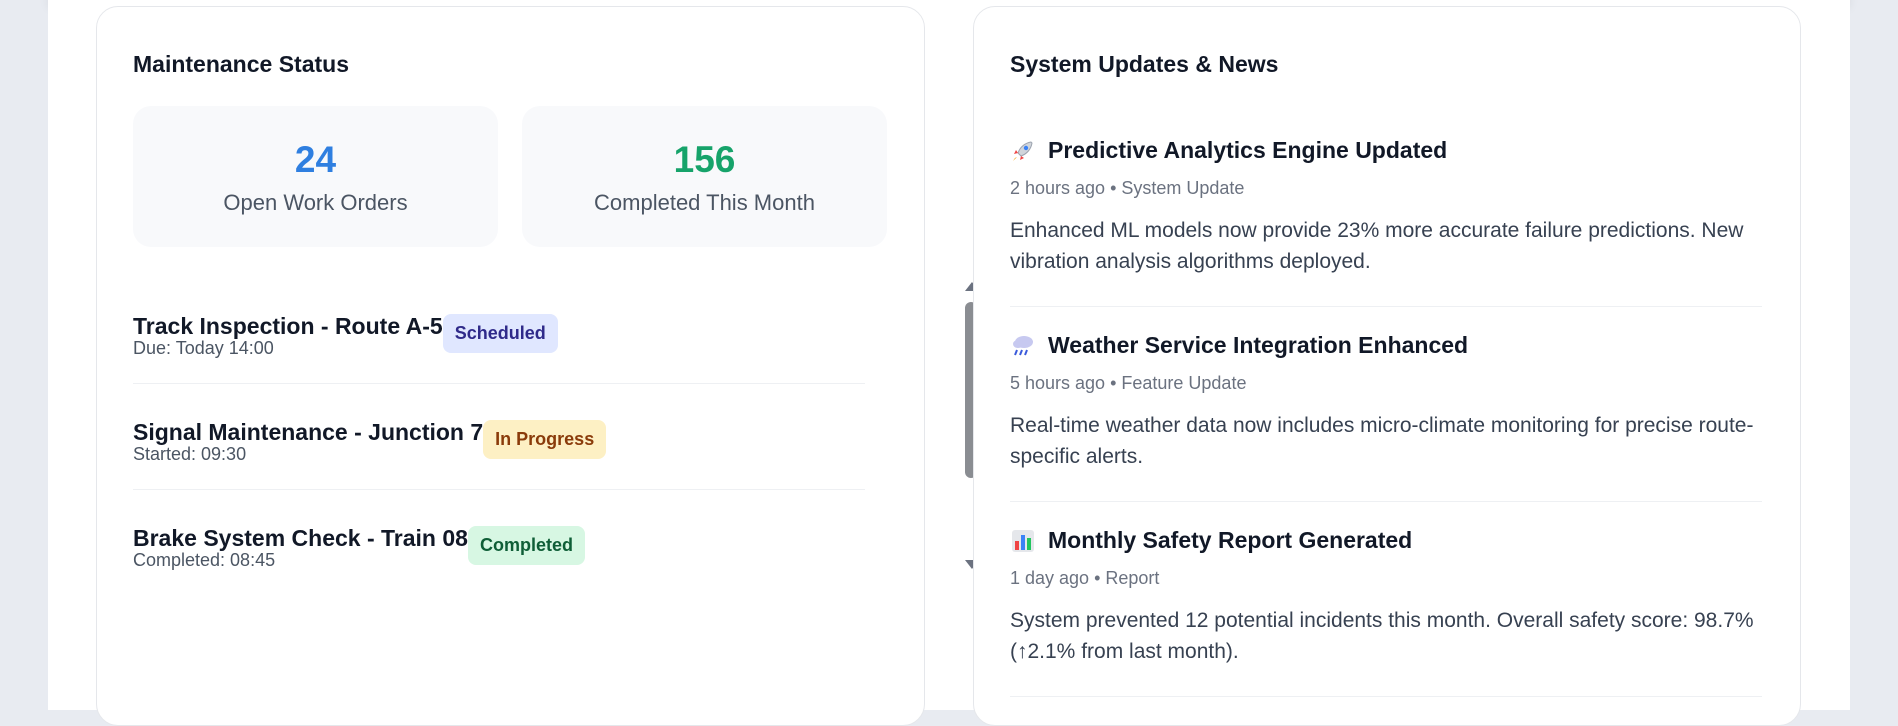 Image resolution: width=1898 pixels, height=726 pixels. Describe the element at coordinates (315, 159) in the screenshot. I see `stat-value: 24` at that location.